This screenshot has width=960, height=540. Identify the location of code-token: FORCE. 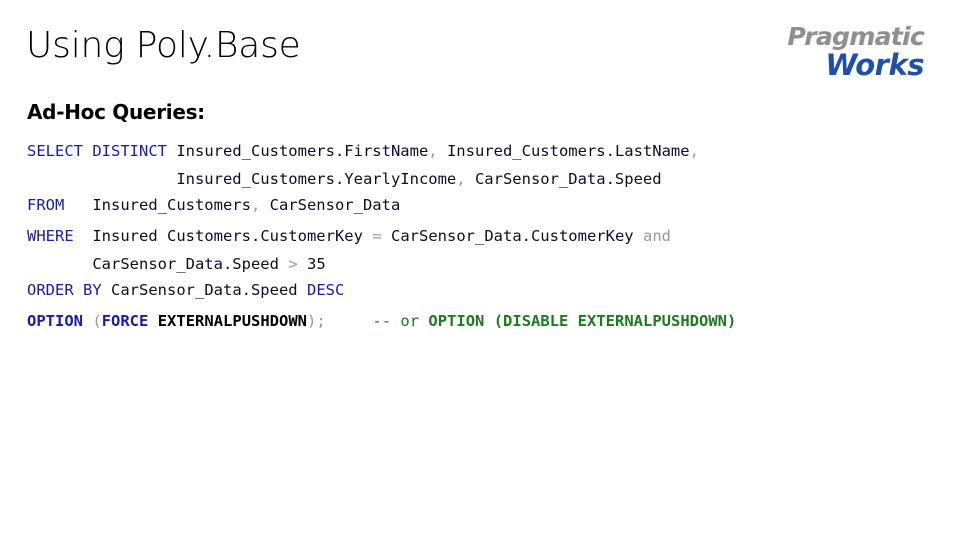
(125, 321).